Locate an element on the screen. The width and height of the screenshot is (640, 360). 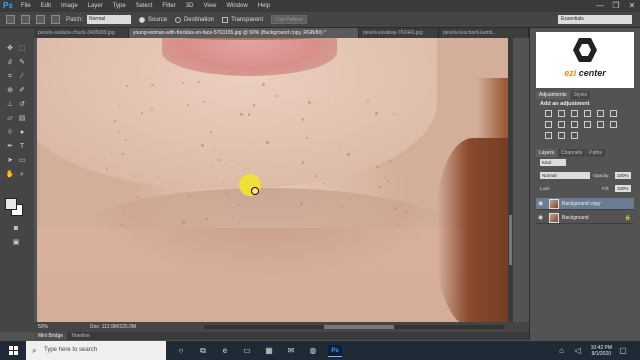
volume-icon: ◁ is located at coordinates (578, 351).